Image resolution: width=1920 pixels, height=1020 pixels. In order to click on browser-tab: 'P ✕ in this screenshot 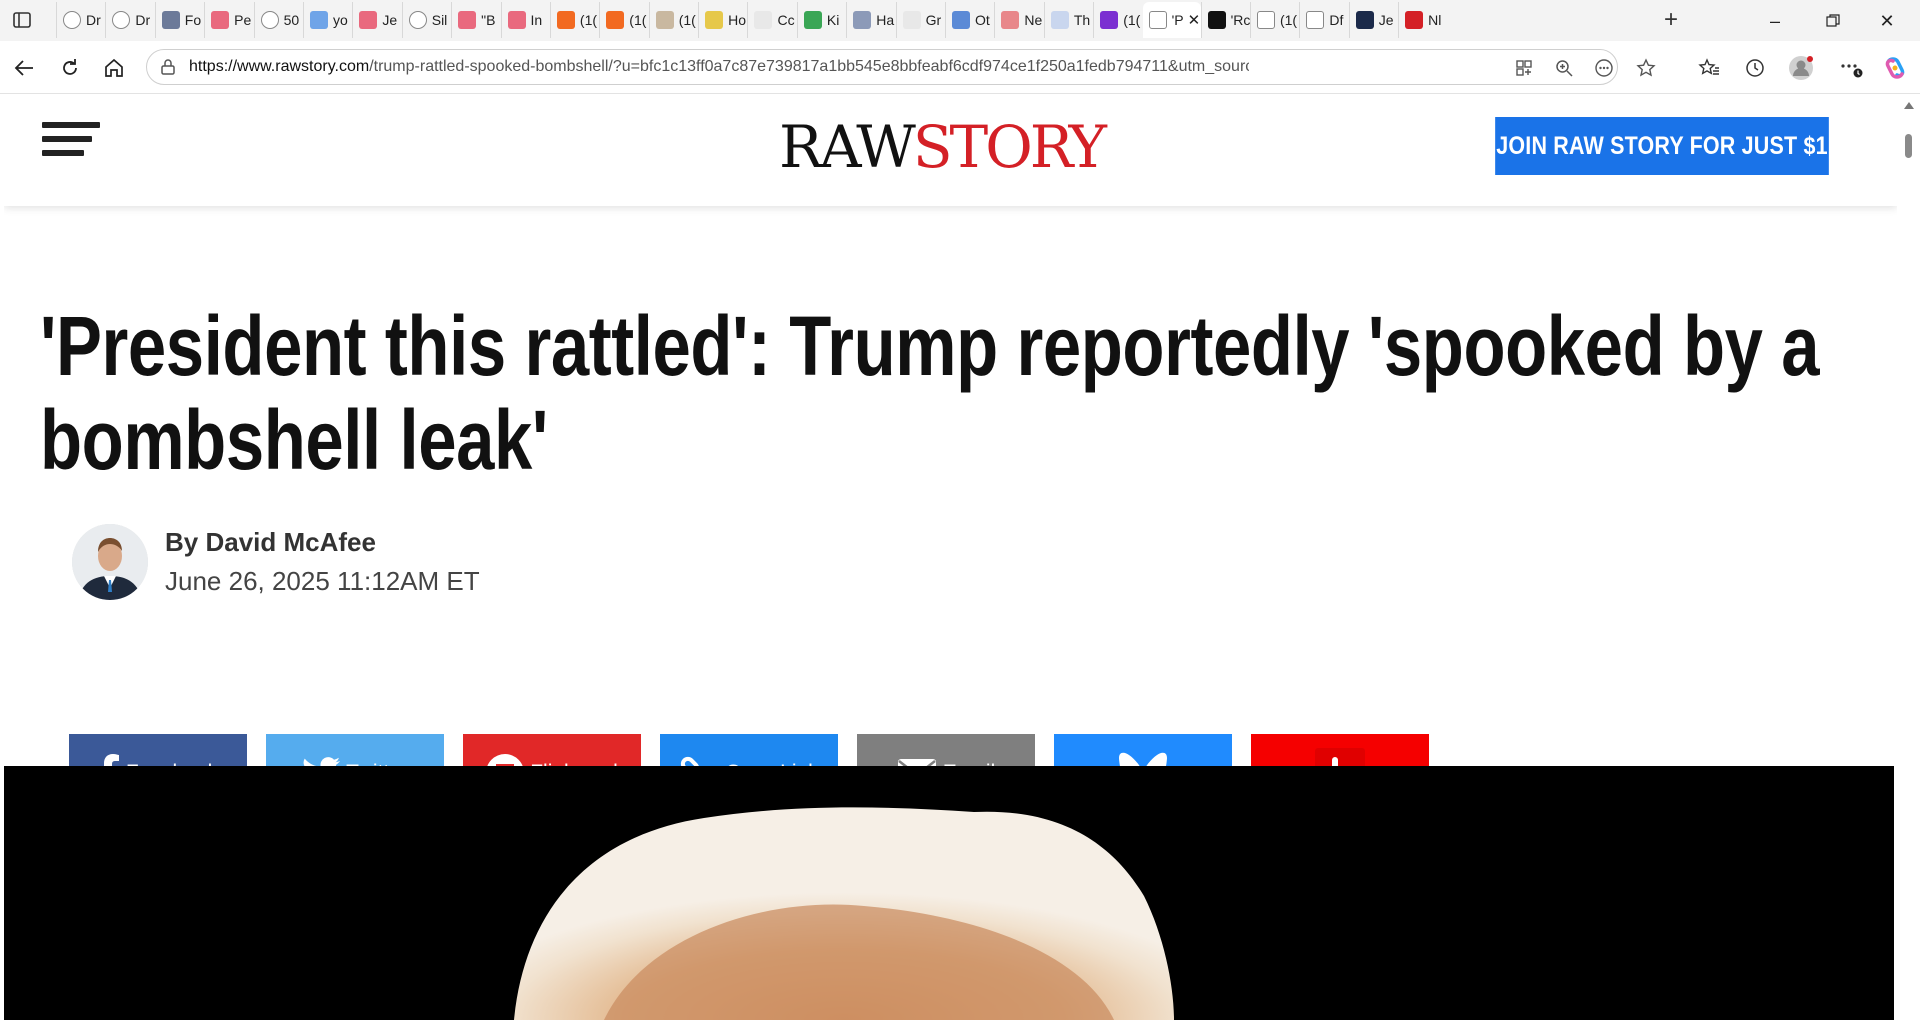, I will do `click(1171, 20)`.